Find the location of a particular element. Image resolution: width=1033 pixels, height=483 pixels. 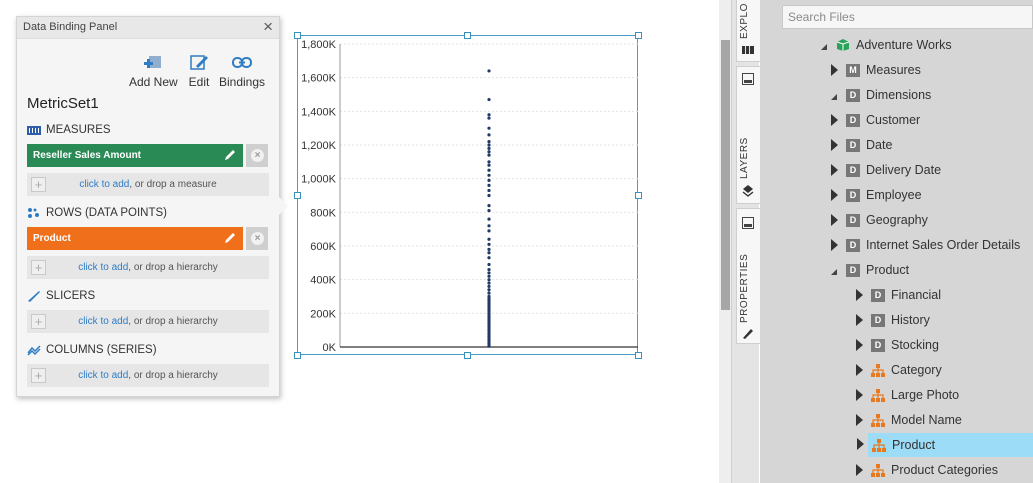

y-tick-label: 1,000K is located at coordinates (319, 180).